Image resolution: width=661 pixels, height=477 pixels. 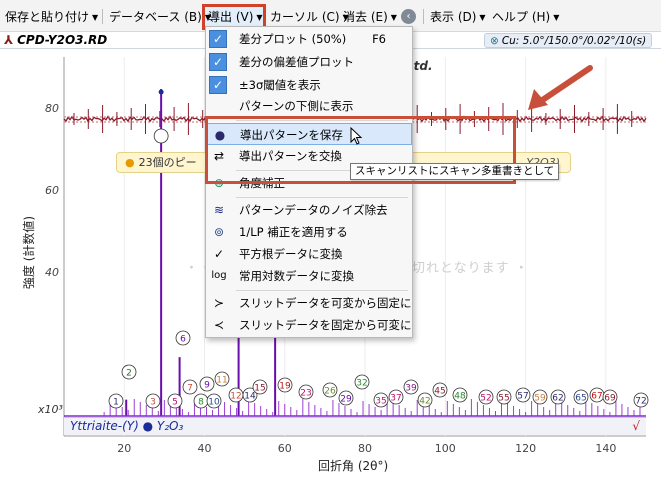 I want to click on noise-icon: ≋, so click(x=219, y=210).